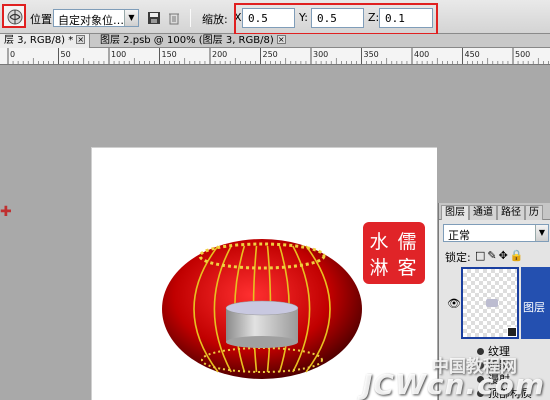 The width and height of the screenshot is (550, 400). What do you see at coordinates (534, 212) in the screenshot?
I see `tab-history: 历` at bounding box center [534, 212].